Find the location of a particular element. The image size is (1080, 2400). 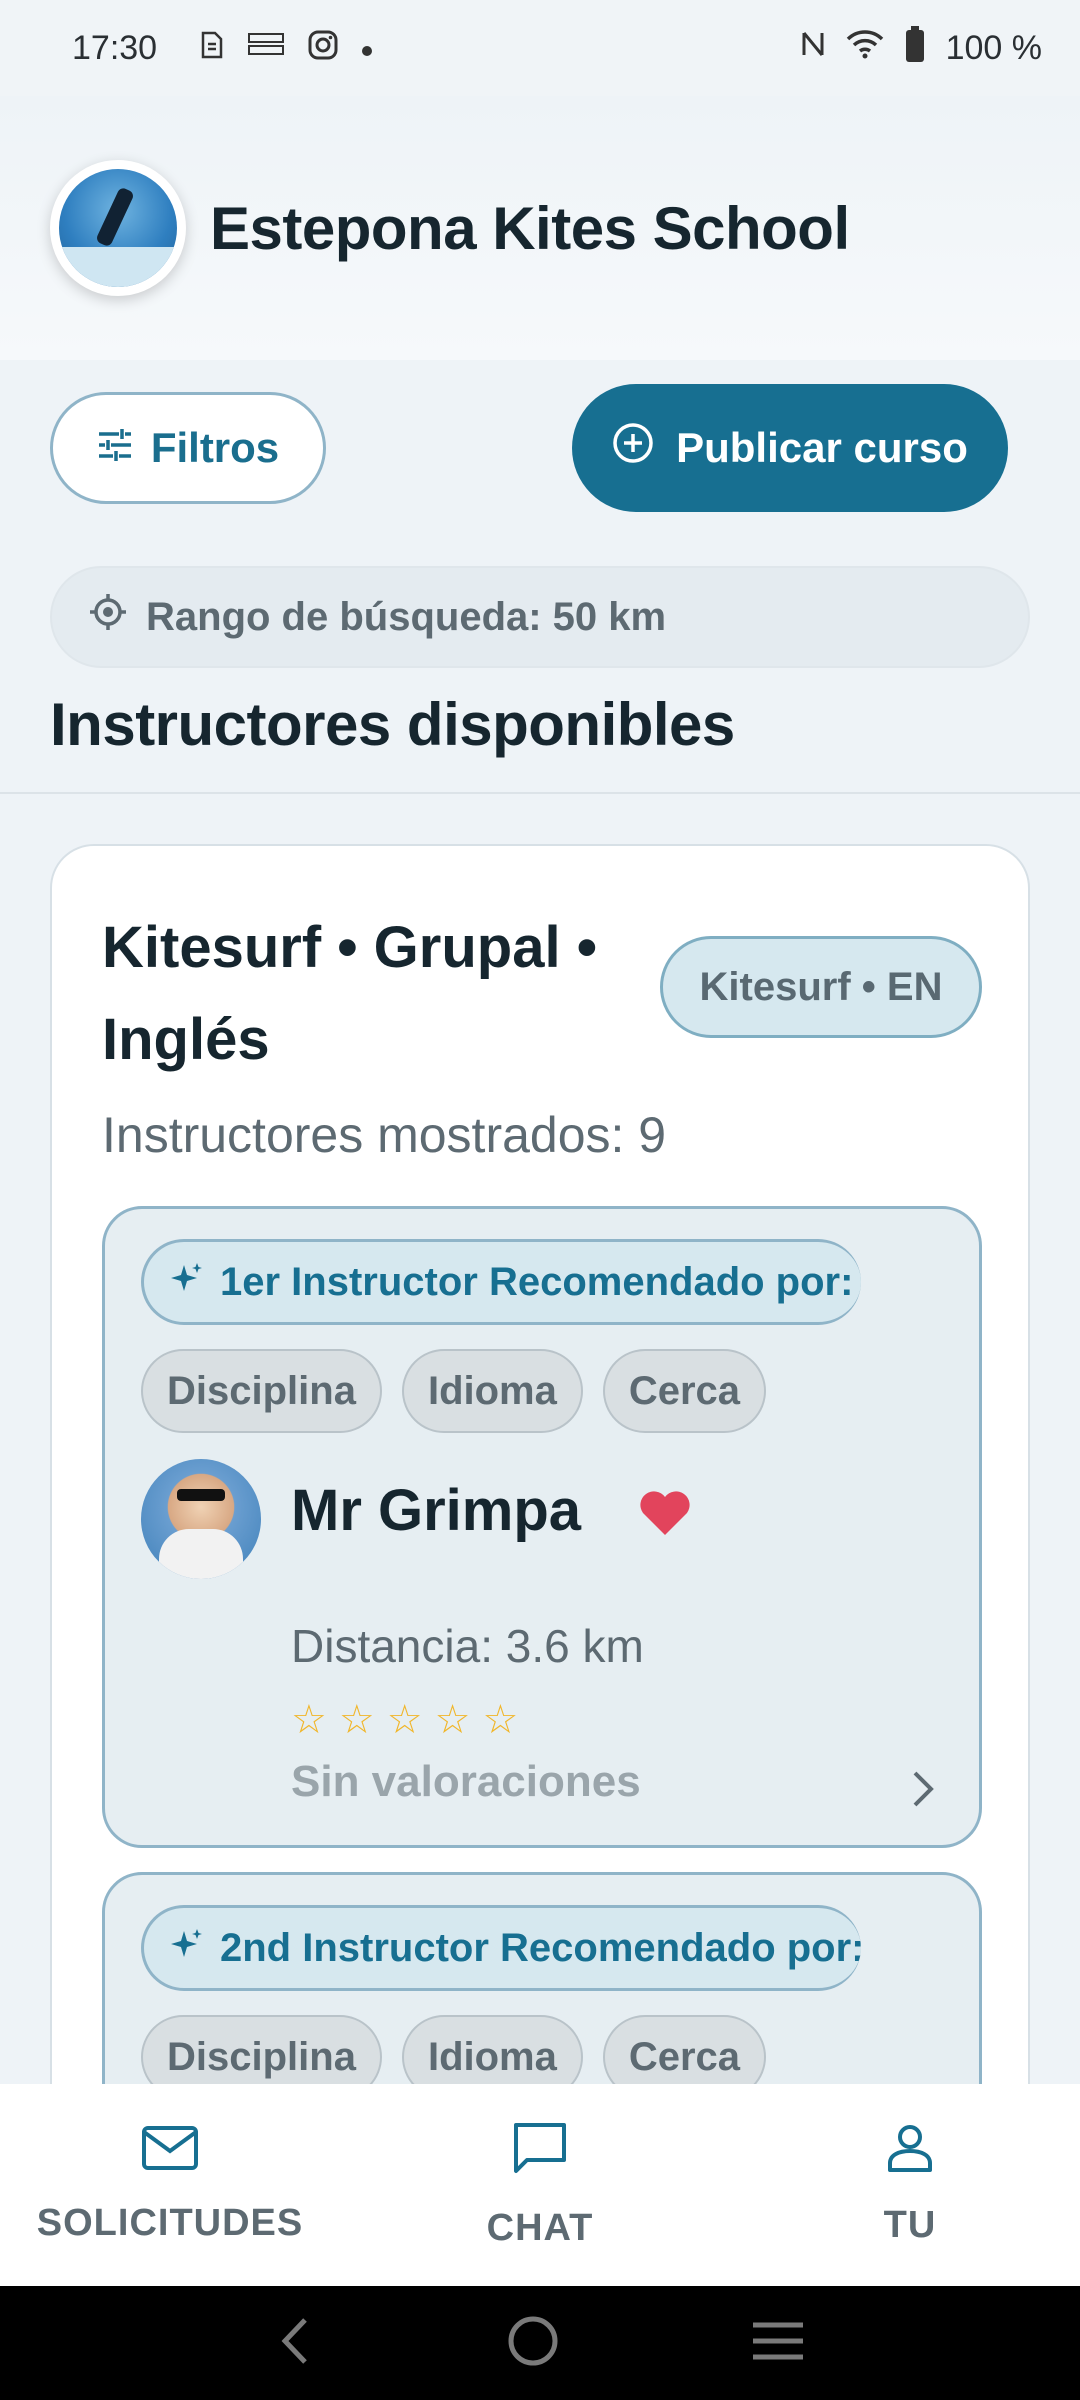

publish-label: Publicar curso is located at coordinates (822, 447).